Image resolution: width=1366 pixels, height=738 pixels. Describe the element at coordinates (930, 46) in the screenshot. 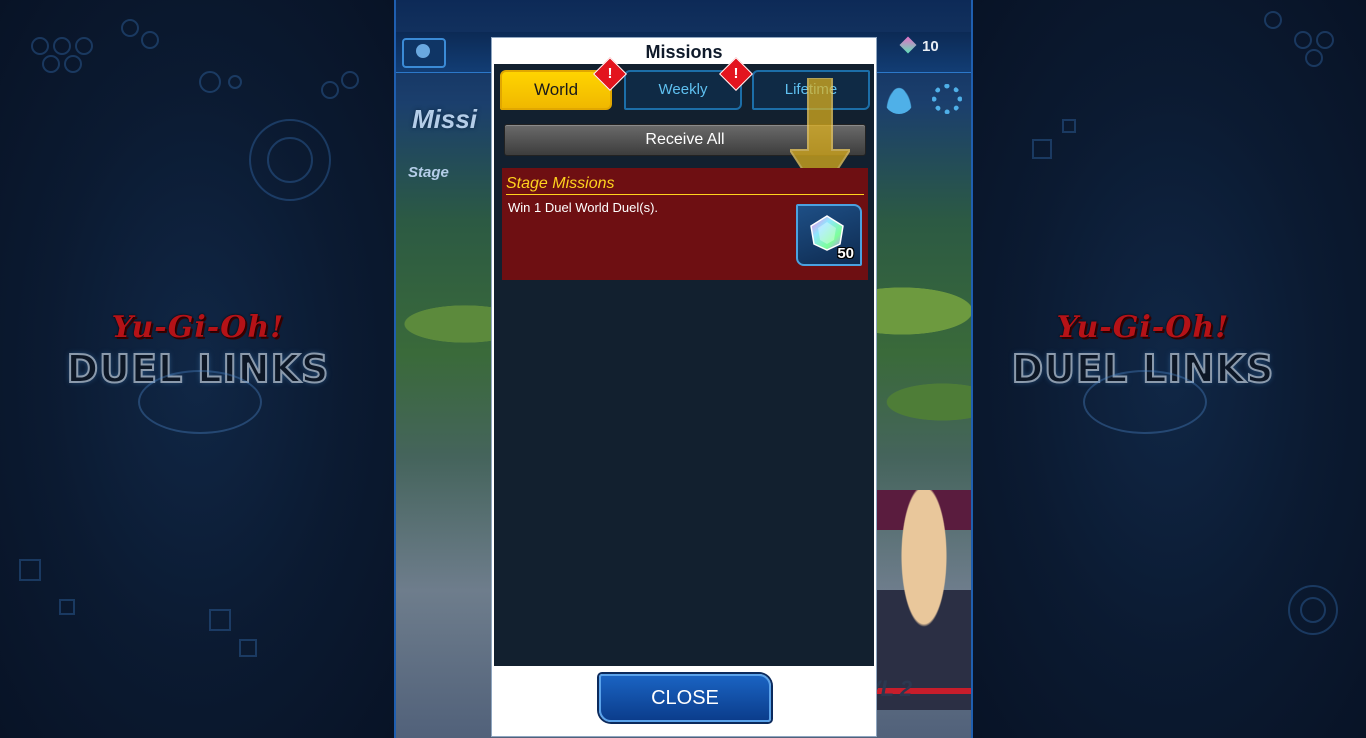

I see `gem-count: 10` at that location.